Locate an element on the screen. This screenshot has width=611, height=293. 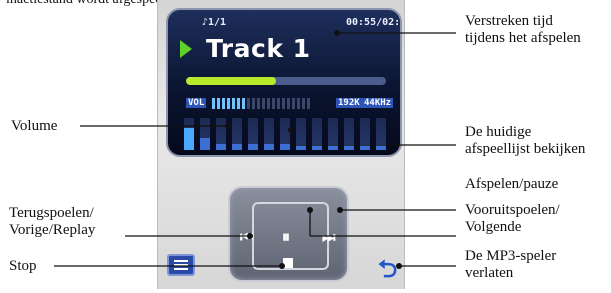
label-forward-line2: Volgende is located at coordinates (493, 227).